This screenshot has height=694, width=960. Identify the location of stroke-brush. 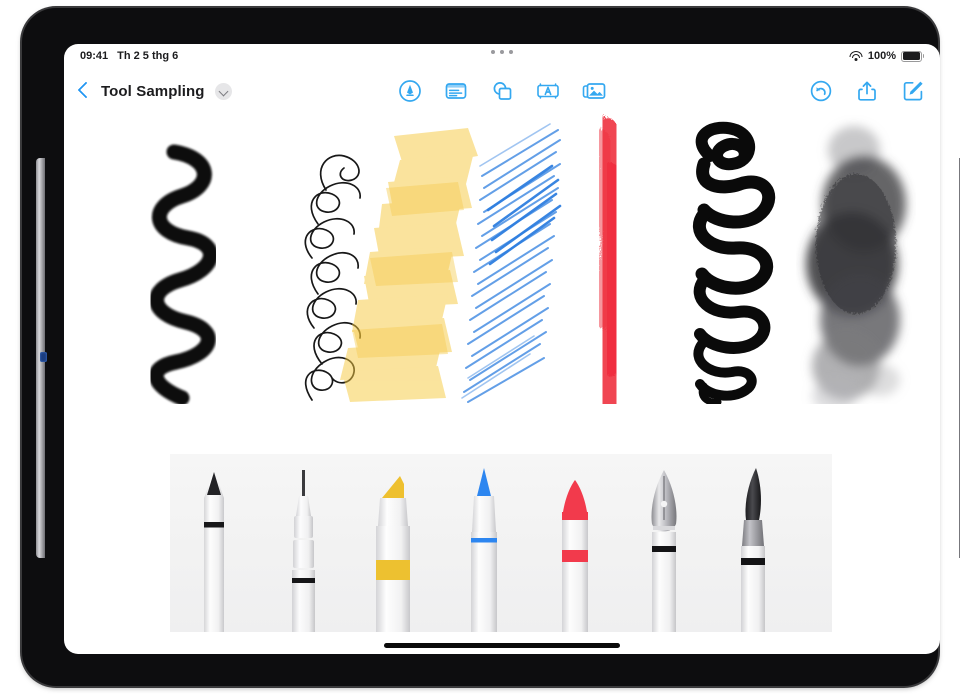
(856, 265).